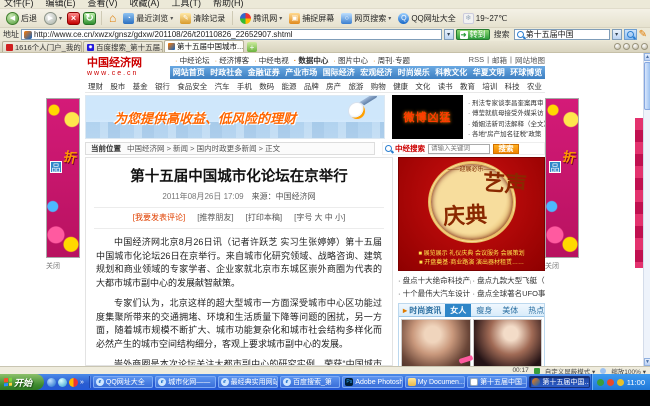 This screenshot has height=406, width=650. I want to click on task-urbanization-site: e 城市化网——, so click(185, 382).